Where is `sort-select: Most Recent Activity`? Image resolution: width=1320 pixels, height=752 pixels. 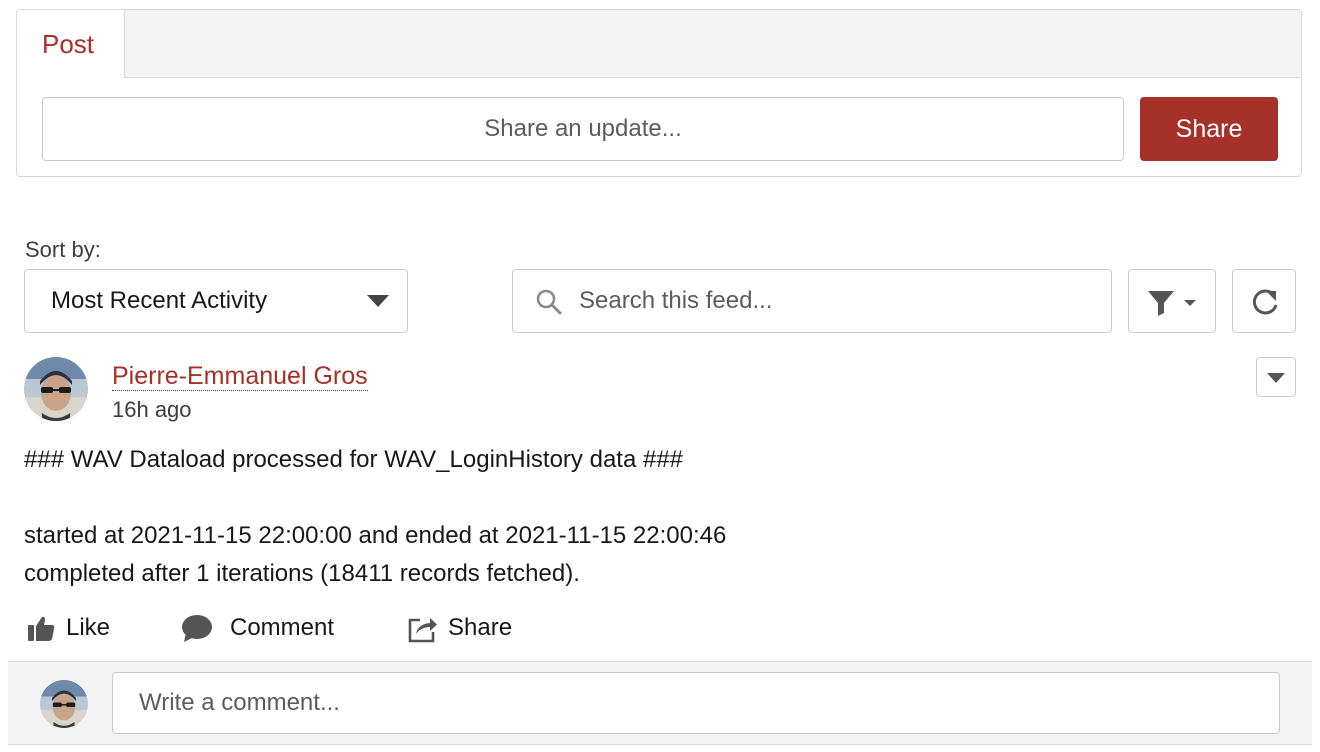
sort-select: Most Recent Activity is located at coordinates (216, 301).